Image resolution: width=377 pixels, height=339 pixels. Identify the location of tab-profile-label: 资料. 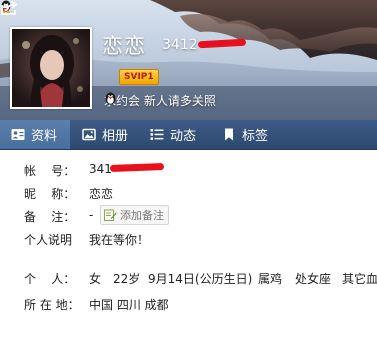
(44, 136).